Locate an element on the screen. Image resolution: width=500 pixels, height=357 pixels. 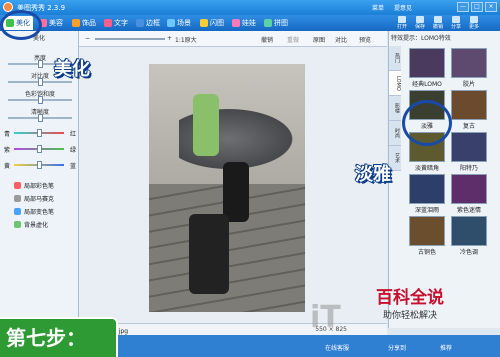
effect-bronze: 古铜色 is located at coordinates (427, 236).